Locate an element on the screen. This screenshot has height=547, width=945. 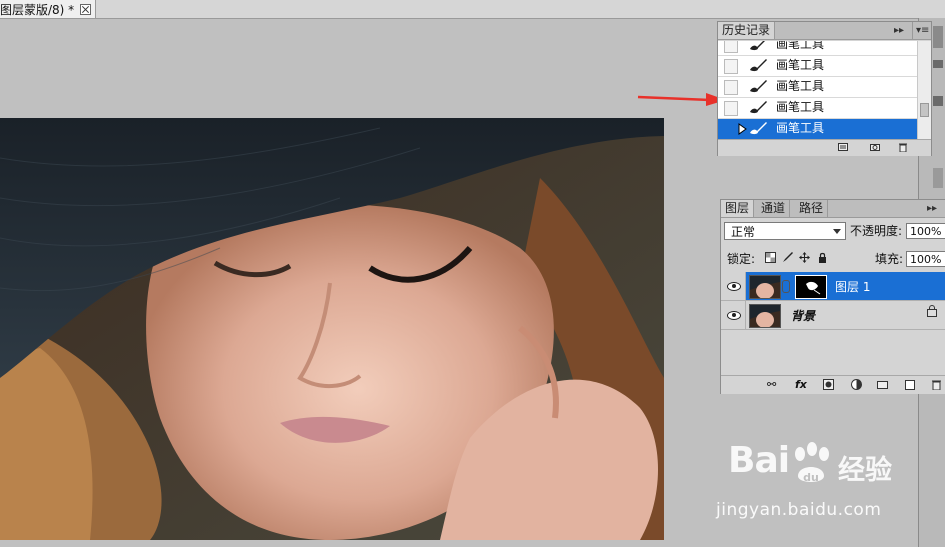
blend-opacity-row: 正常 不透明度: 100% is located at coordinates (834, 233).